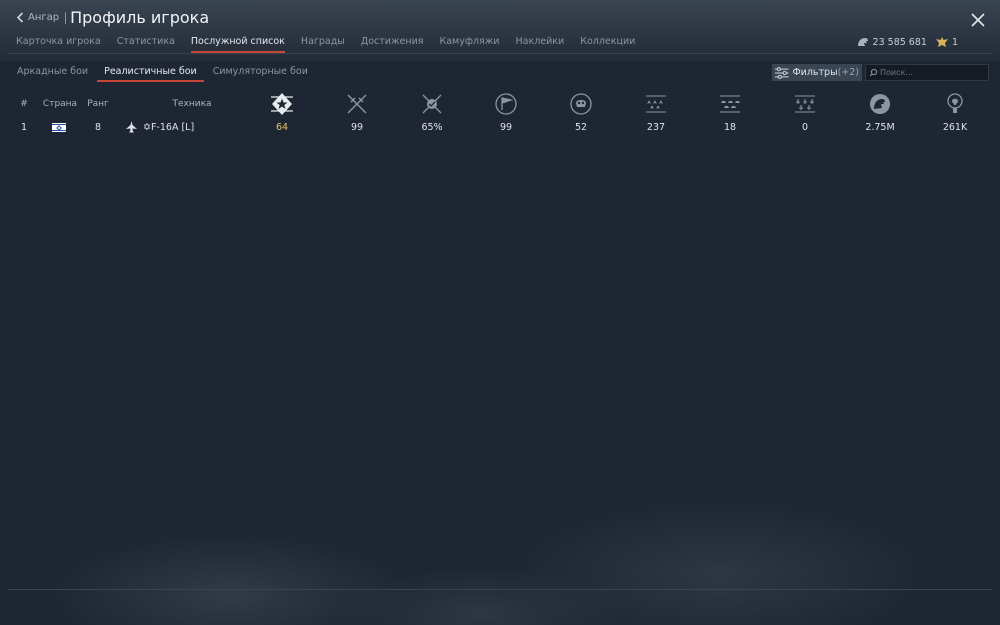  What do you see at coordinates (955, 127) in the screenshot?
I see `stat-research-points: 261K` at bounding box center [955, 127].